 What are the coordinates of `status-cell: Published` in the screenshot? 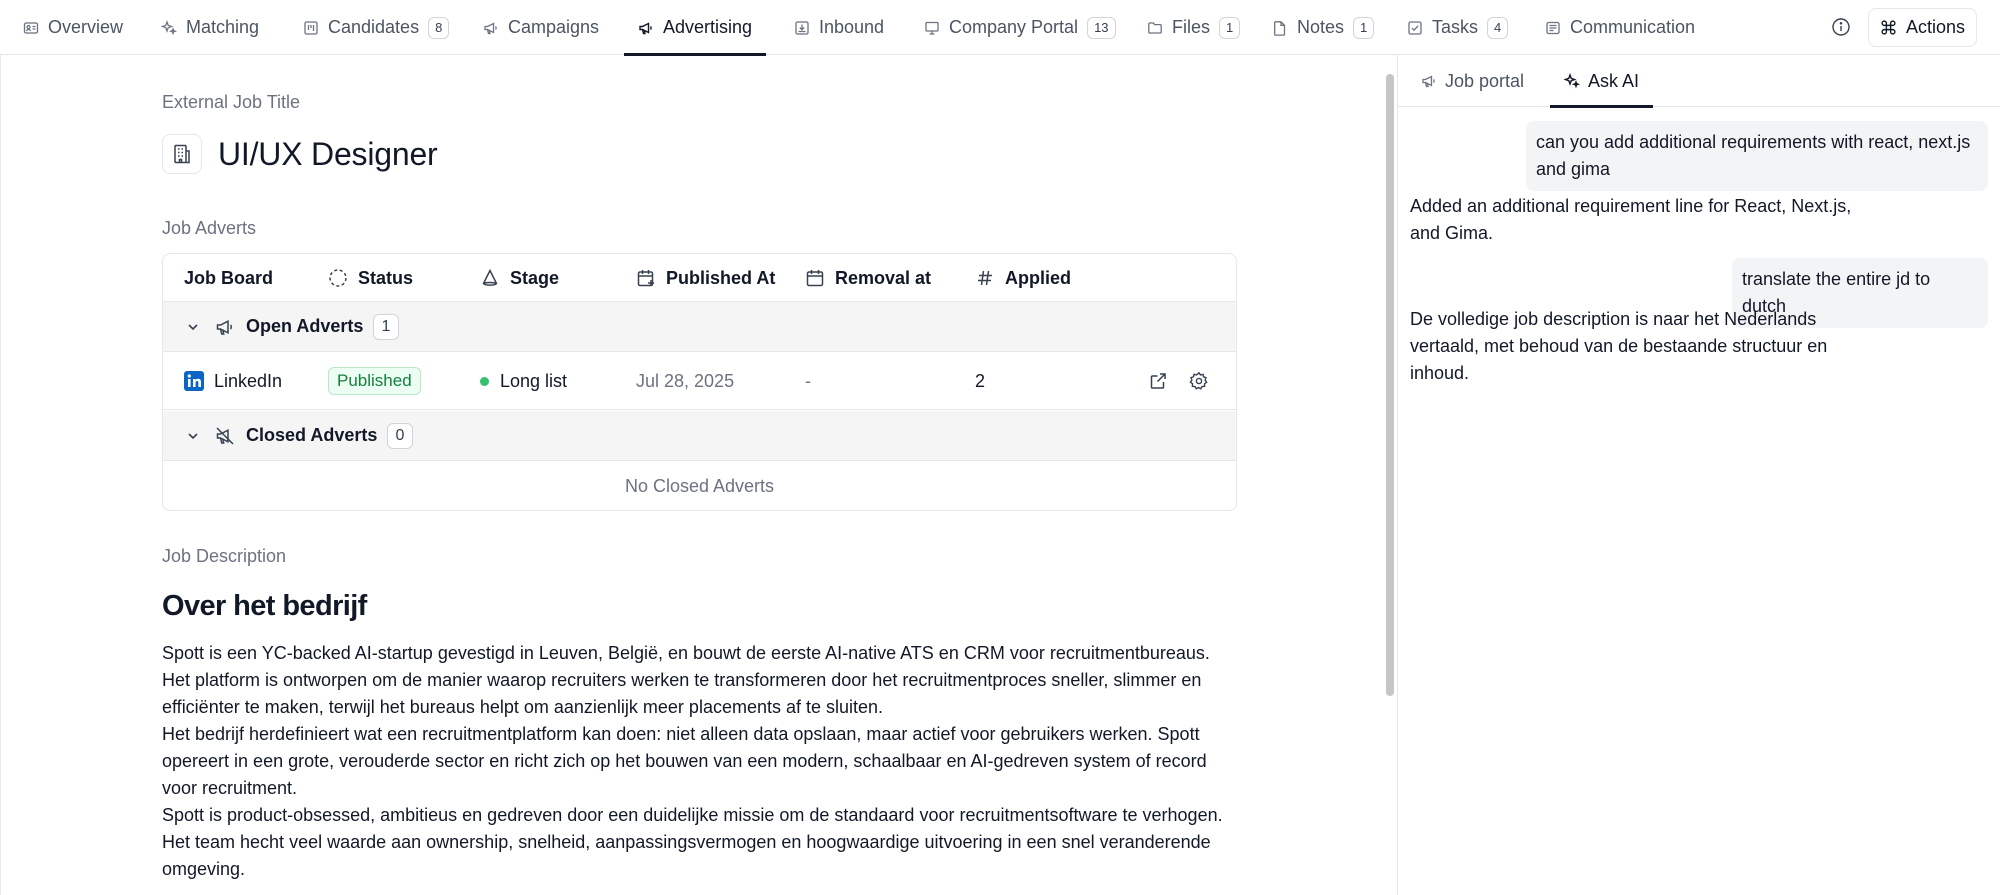 It's located at (374, 381).